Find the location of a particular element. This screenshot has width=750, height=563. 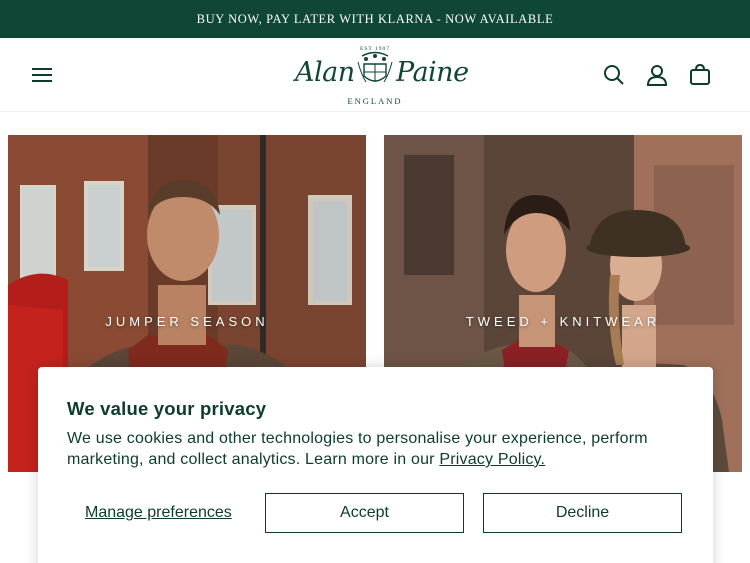

account-icon is located at coordinates (657, 75).